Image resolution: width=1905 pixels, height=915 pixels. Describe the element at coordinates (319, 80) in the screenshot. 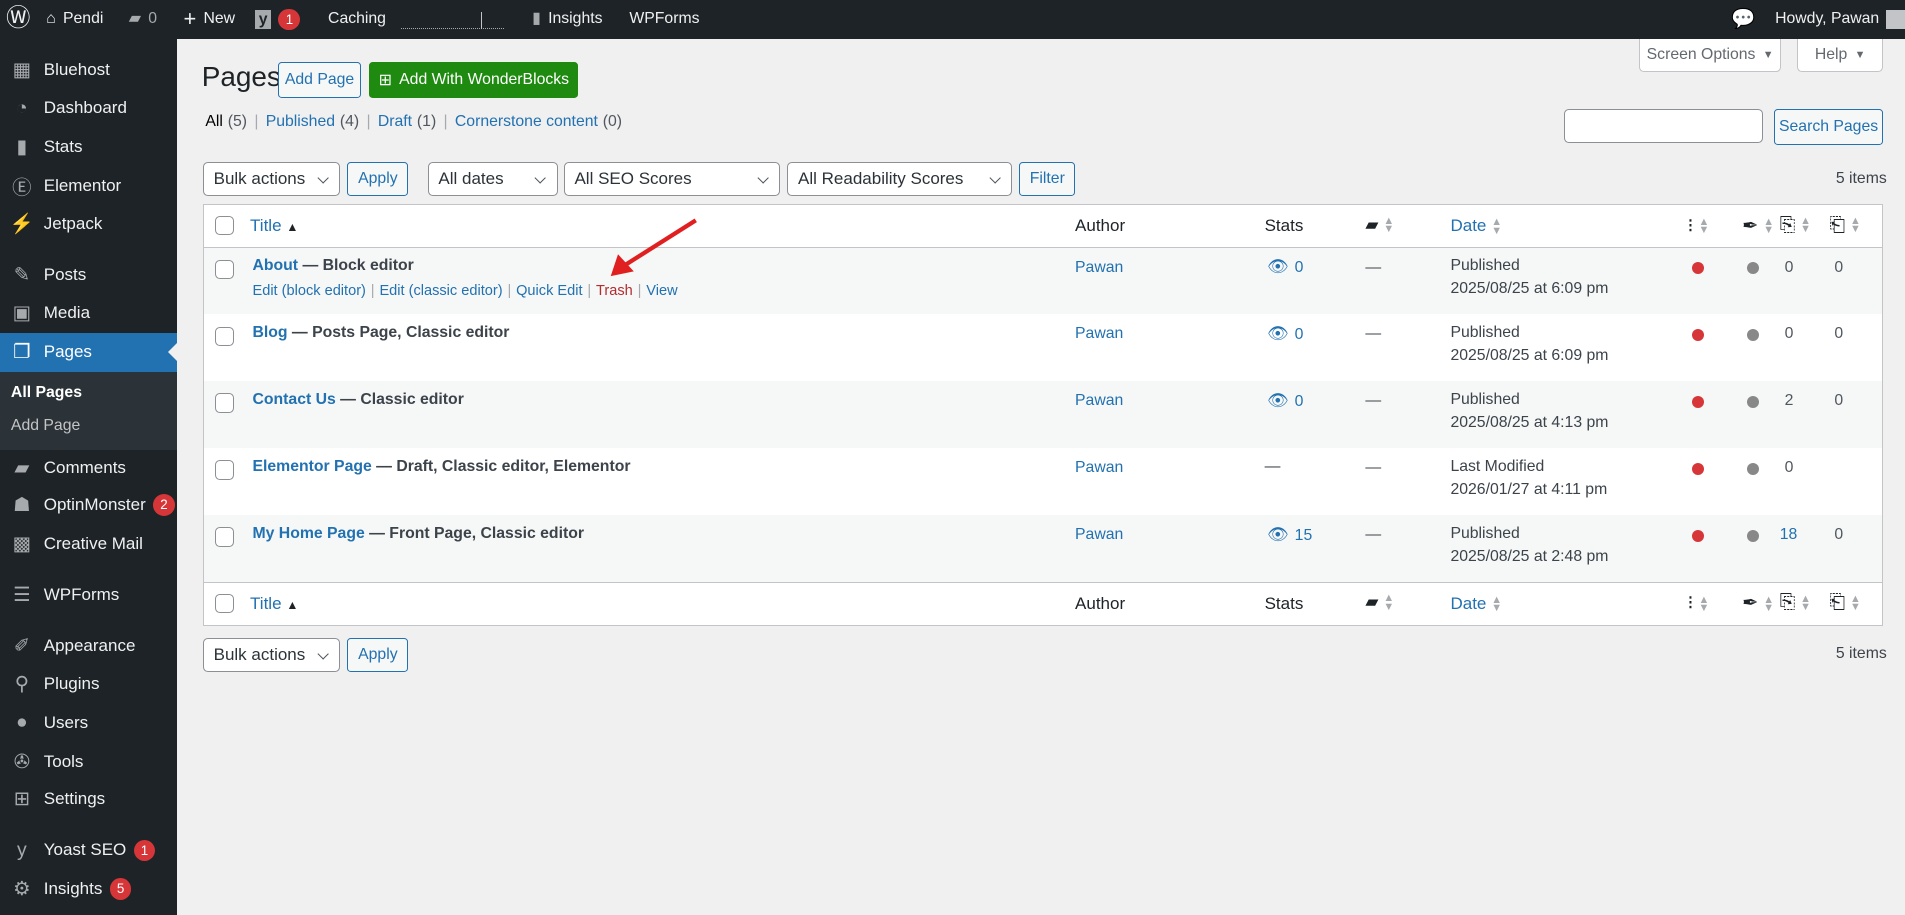

I see `add-page-button: Add Page` at that location.